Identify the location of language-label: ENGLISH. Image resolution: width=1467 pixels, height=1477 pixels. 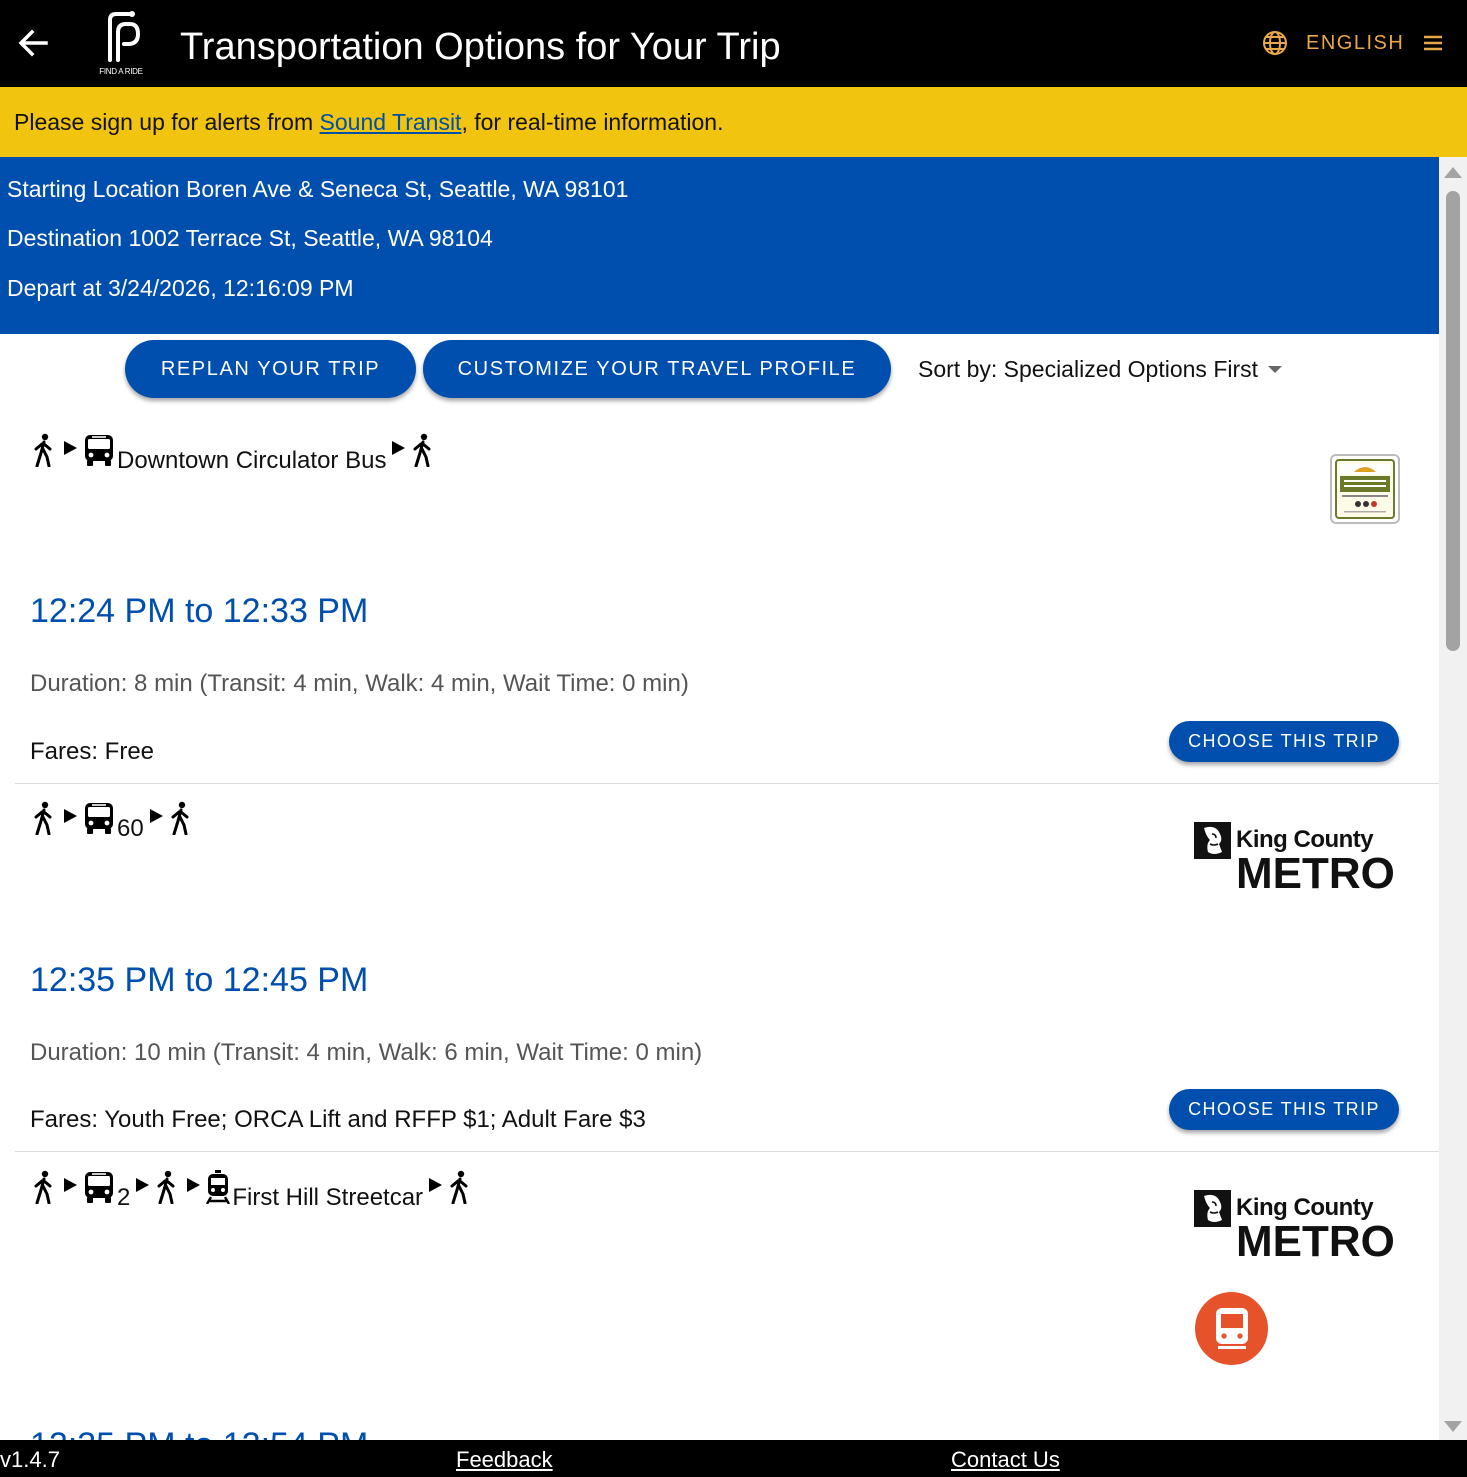
(1355, 42).